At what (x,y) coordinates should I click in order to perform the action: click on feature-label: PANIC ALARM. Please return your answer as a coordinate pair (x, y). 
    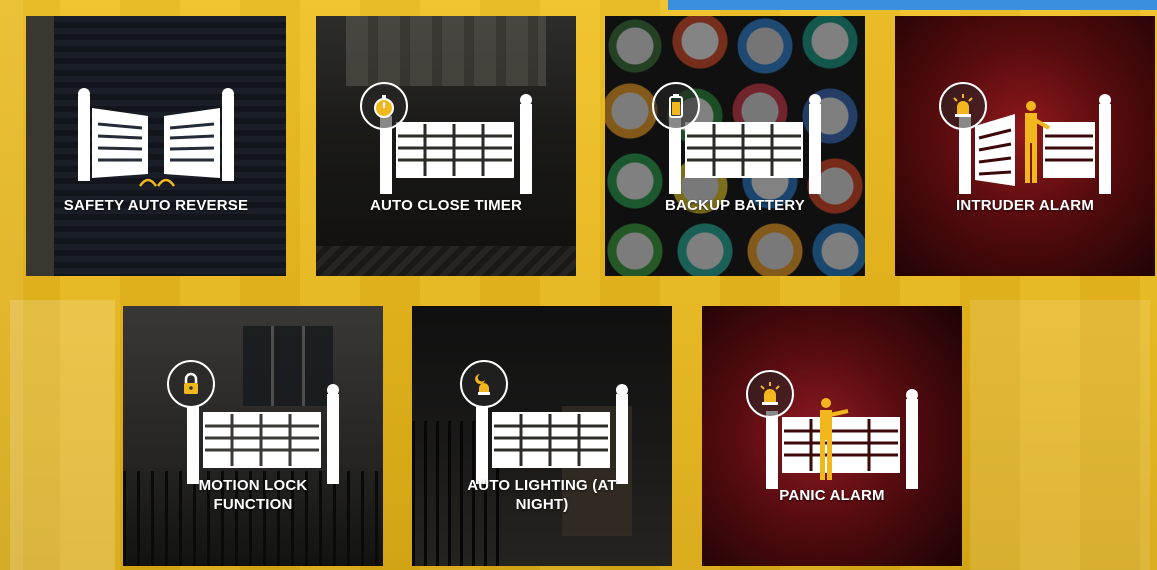
    Looking at the image, I should click on (832, 495).